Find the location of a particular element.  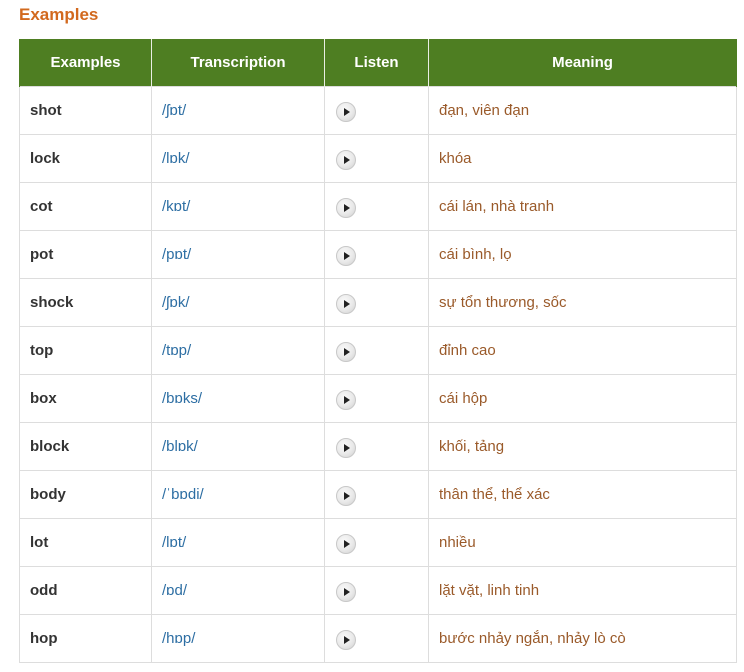

meaning: đỉnh cao is located at coordinates (582, 350).